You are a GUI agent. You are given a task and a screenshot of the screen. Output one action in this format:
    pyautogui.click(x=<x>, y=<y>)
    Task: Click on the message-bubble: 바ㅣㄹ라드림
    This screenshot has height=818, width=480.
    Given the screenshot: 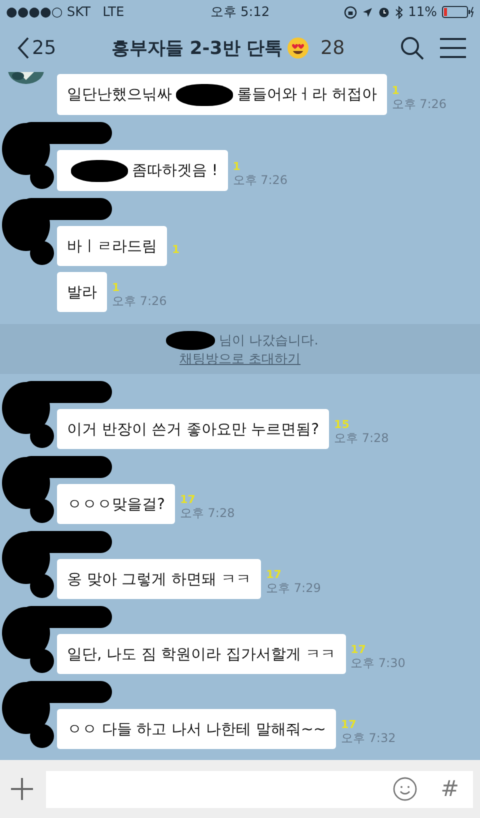 What is the action you would take?
    pyautogui.click(x=112, y=246)
    